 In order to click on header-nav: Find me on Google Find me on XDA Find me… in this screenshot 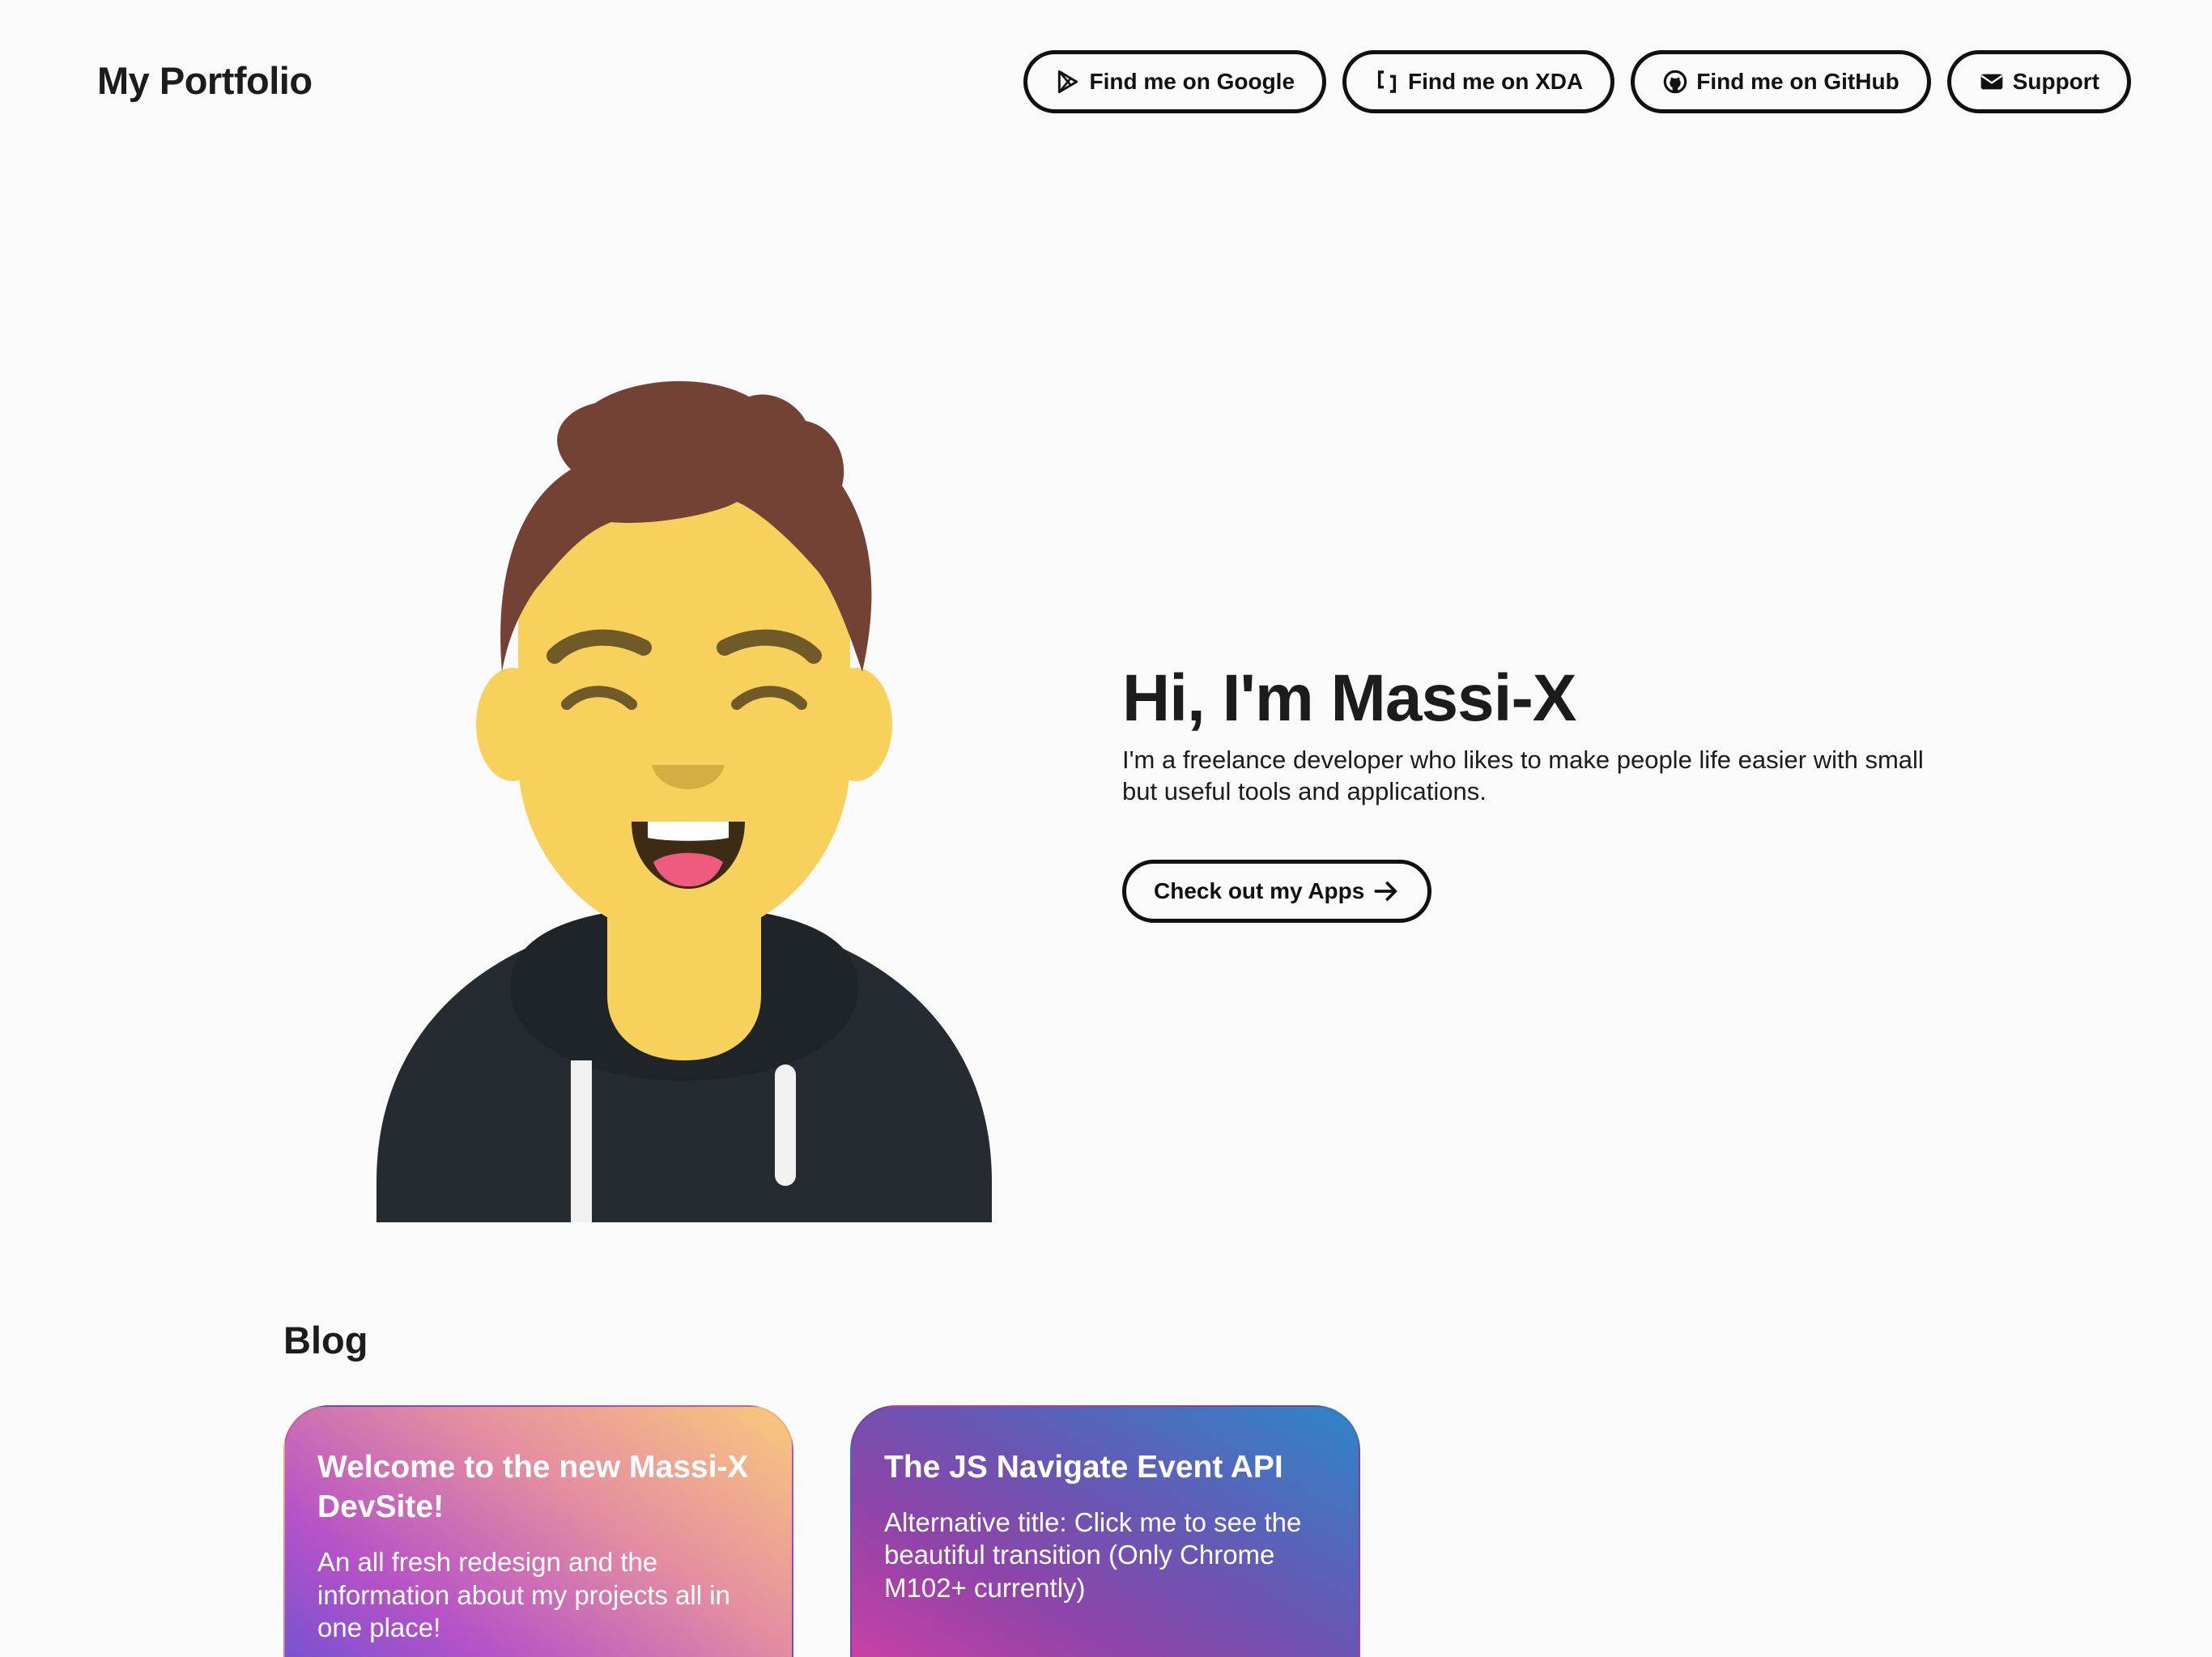, I will do `click(1577, 81)`.